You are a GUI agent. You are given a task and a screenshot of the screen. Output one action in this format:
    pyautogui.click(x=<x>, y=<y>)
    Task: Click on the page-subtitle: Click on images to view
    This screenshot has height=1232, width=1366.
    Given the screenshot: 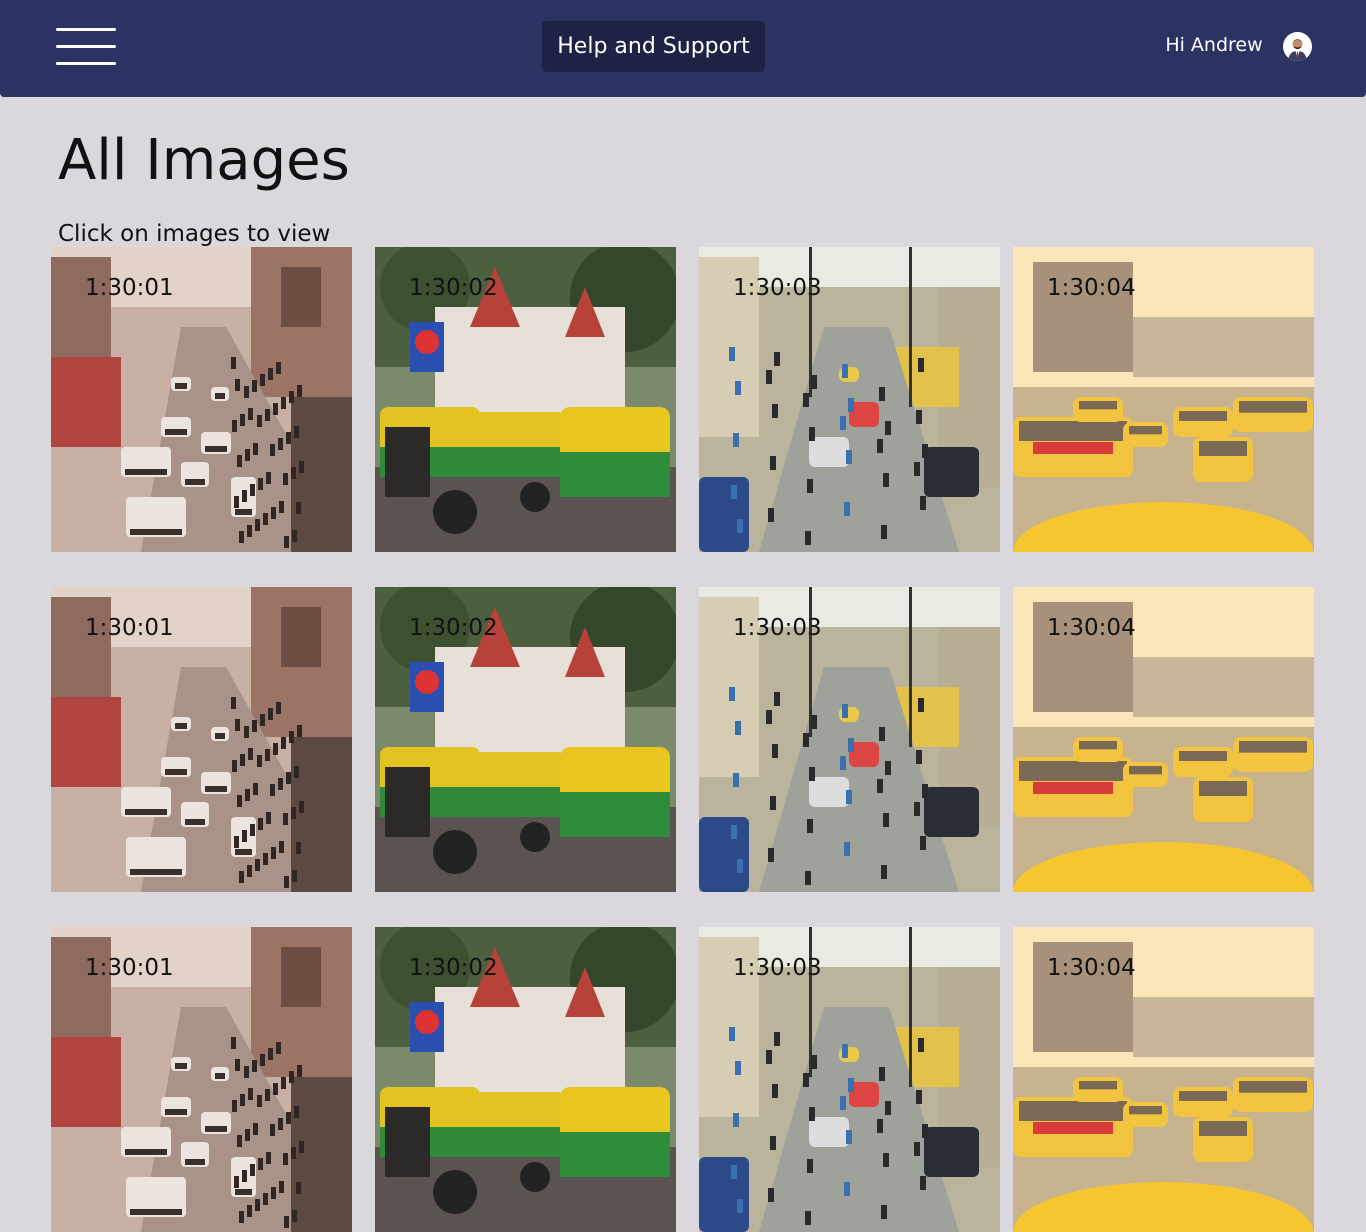 What is the action you would take?
    pyautogui.click(x=194, y=234)
    